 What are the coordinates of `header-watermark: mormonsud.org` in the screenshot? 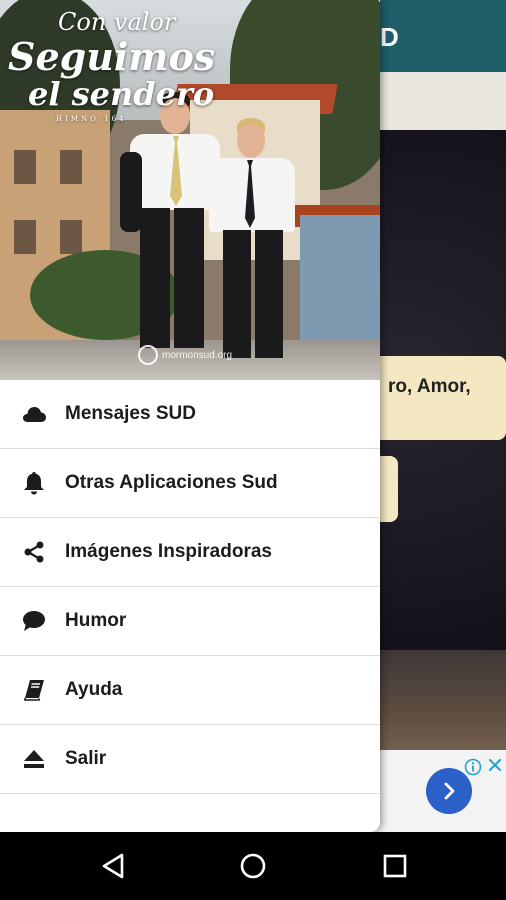 It's located at (185, 355).